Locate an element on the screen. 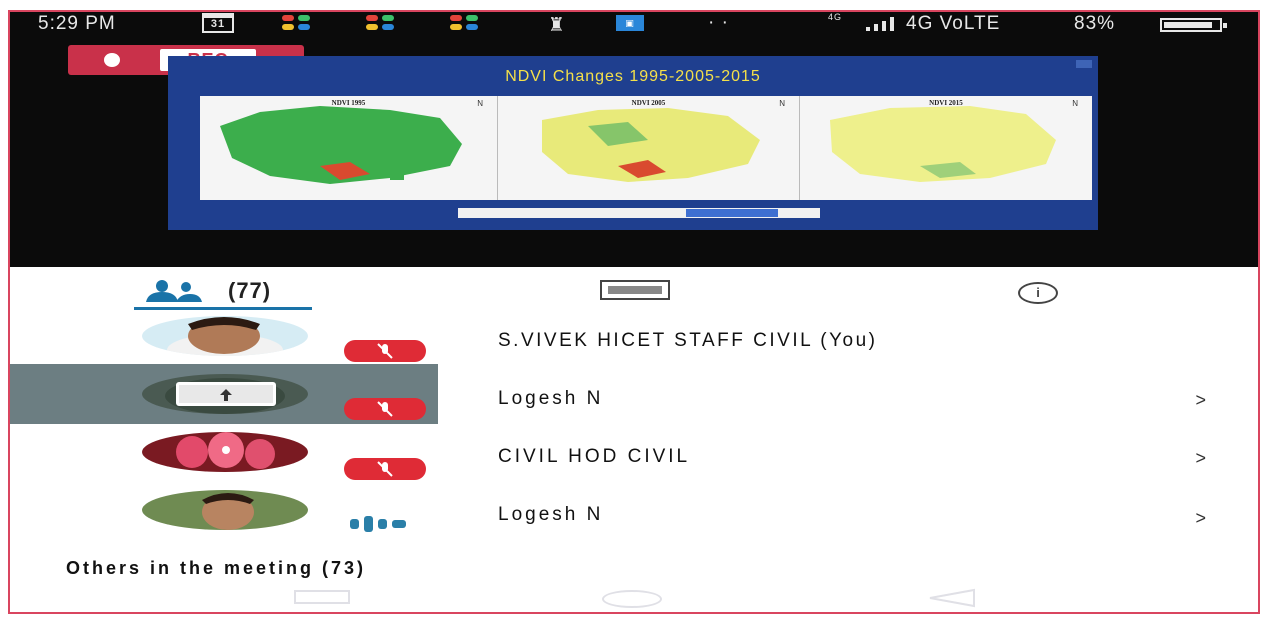 This screenshot has width=1264, height=618. ndvi-map-panel: NDVI 2005 N is located at coordinates (649, 148).